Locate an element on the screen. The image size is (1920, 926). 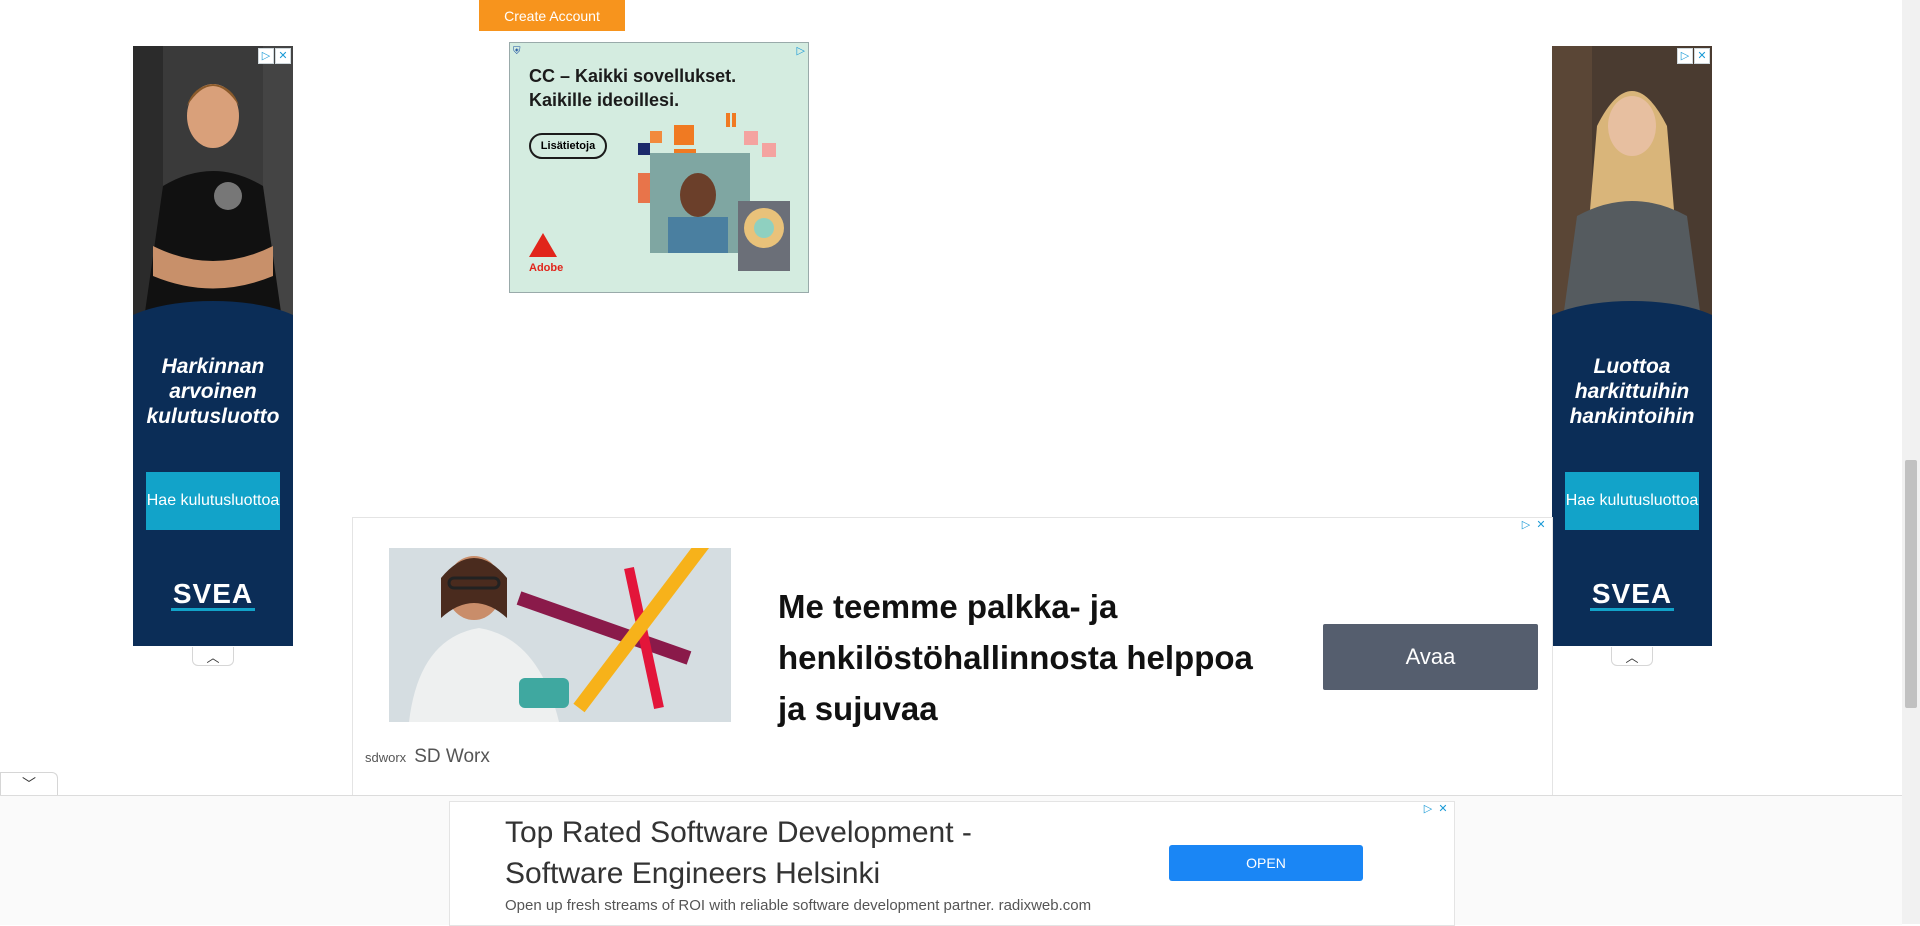
collapse-left-ad-button: ︿ is located at coordinates (213, 656).